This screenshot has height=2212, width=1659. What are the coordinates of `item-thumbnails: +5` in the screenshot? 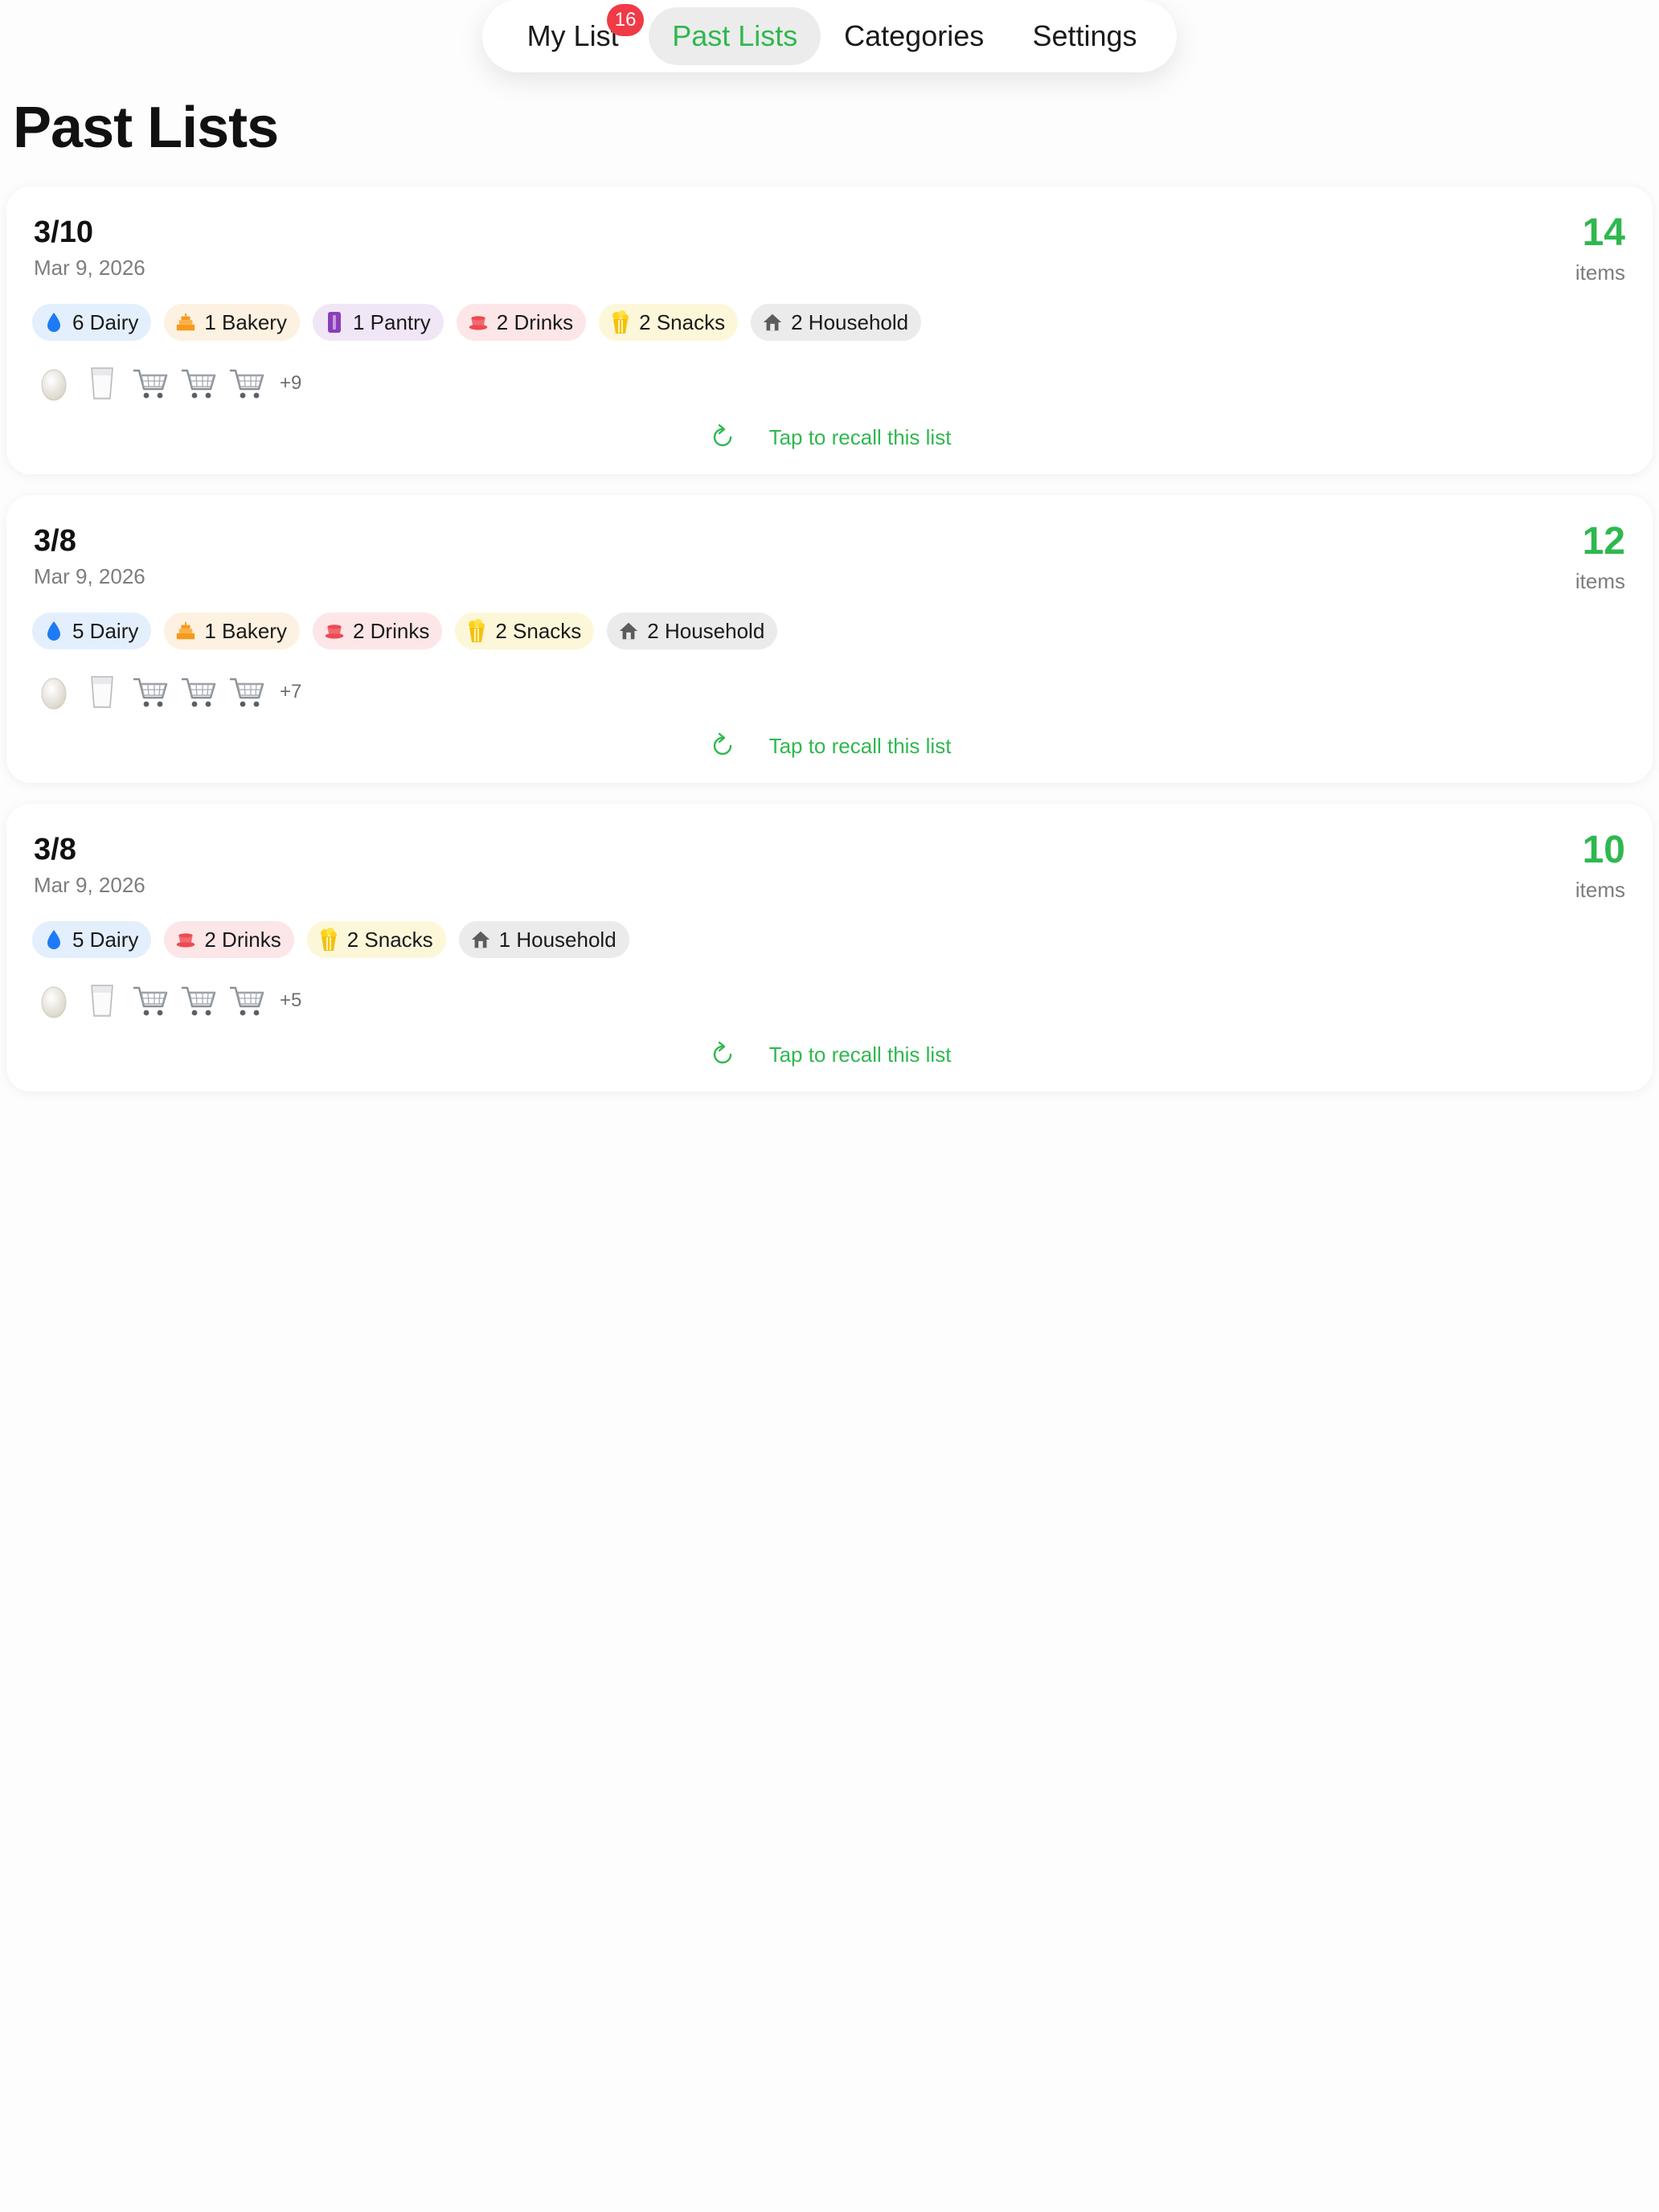 It's located at (168, 1000).